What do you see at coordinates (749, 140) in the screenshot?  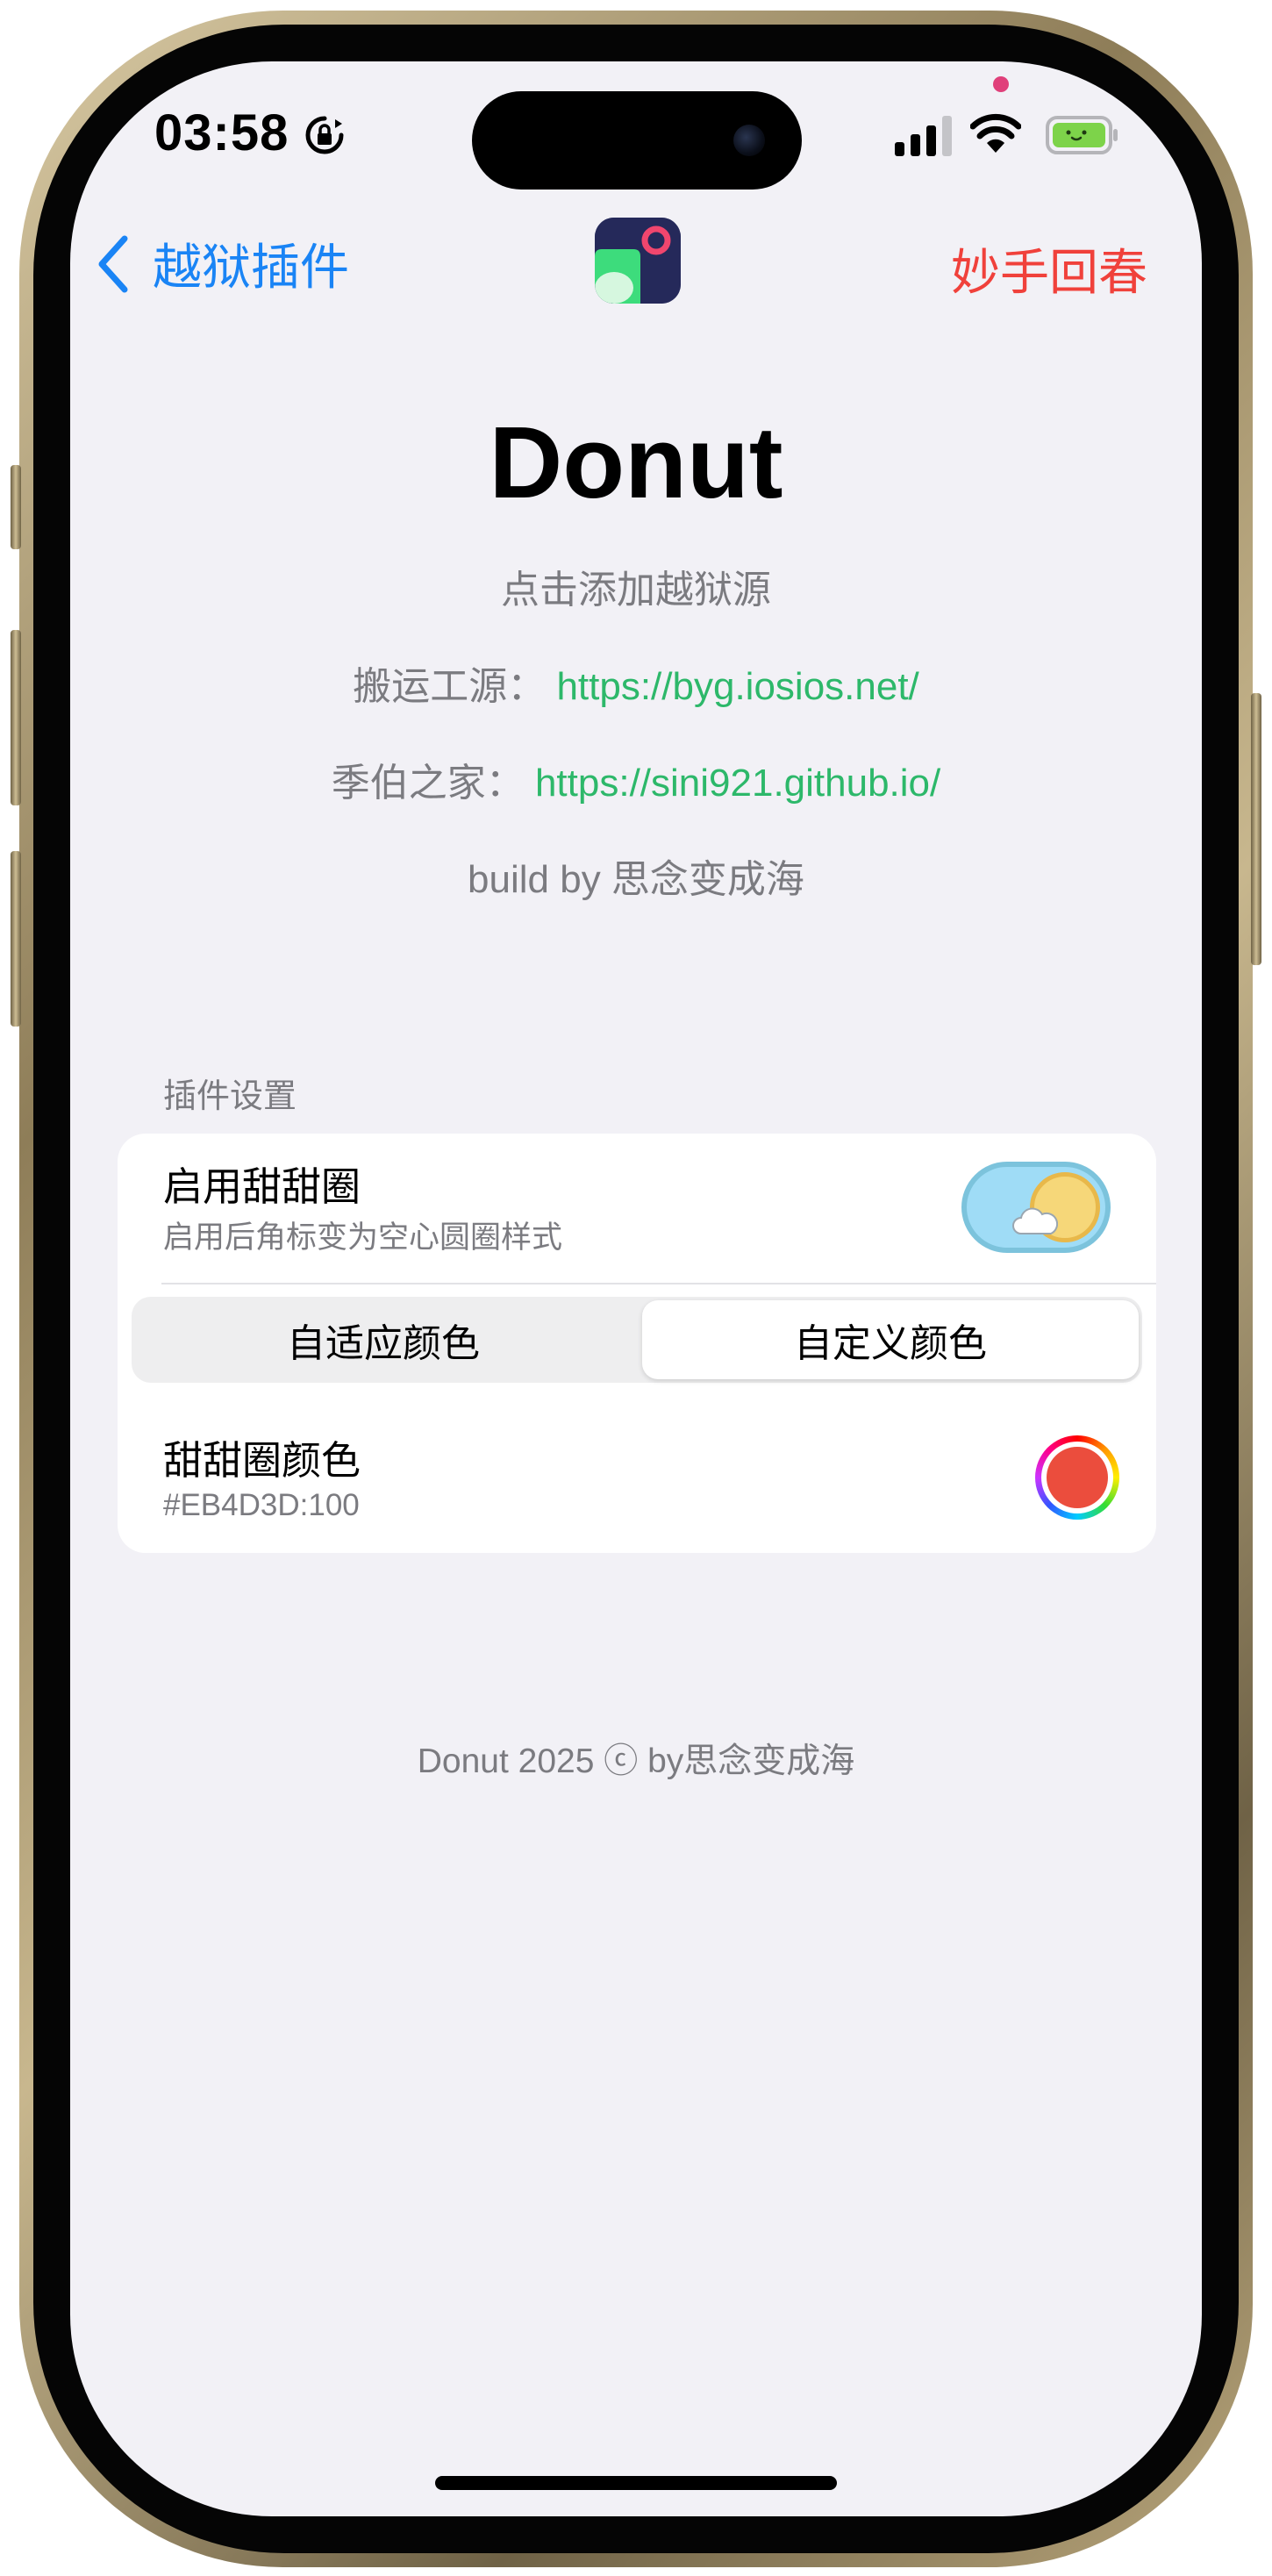 I see `camera-icon` at bounding box center [749, 140].